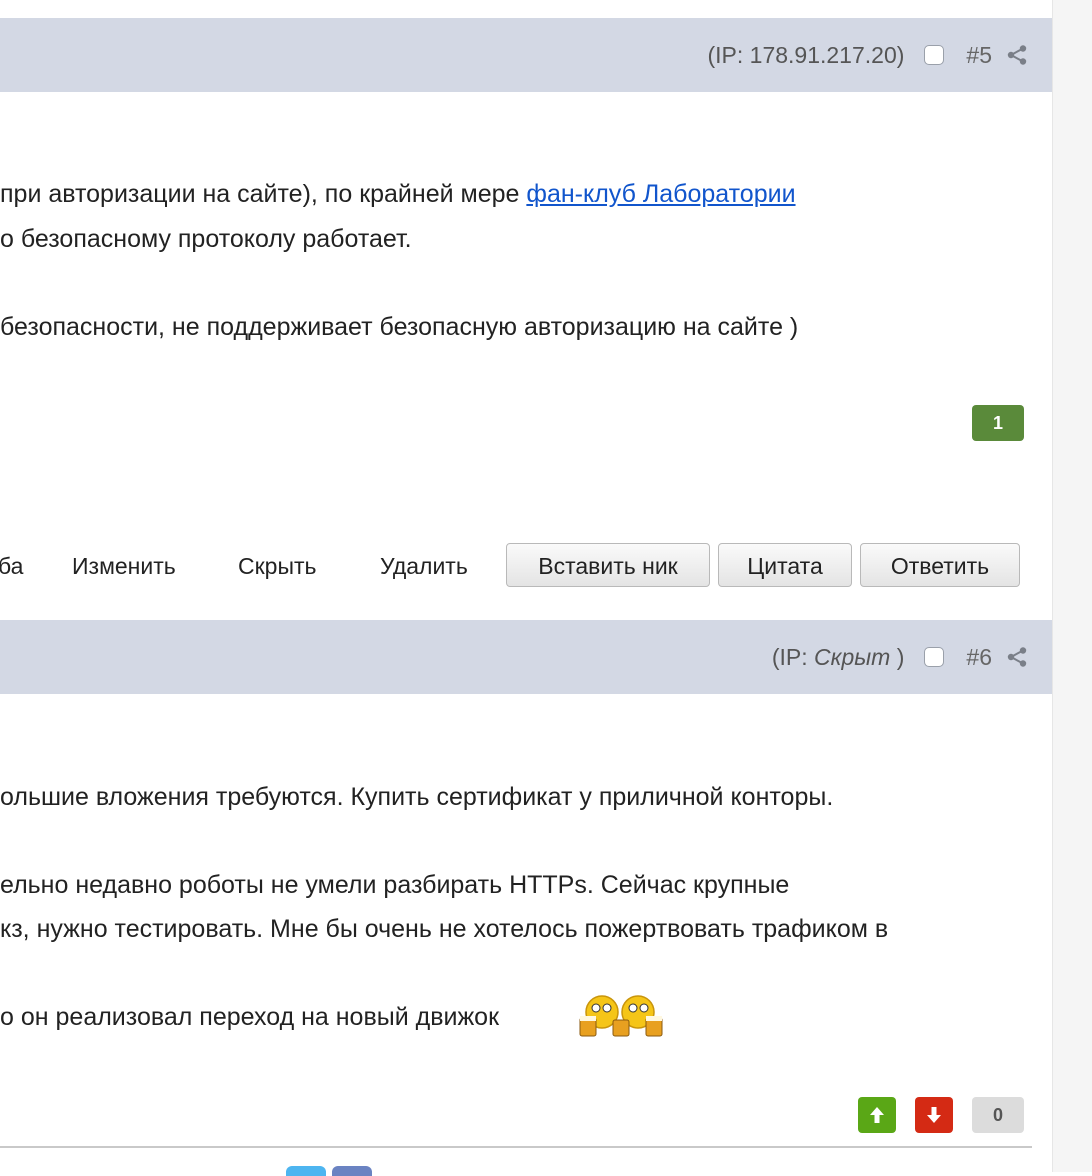 The image size is (1092, 1176). Describe the element at coordinates (124, 566) in the screenshot. I see `edit-link: Изменить` at that location.